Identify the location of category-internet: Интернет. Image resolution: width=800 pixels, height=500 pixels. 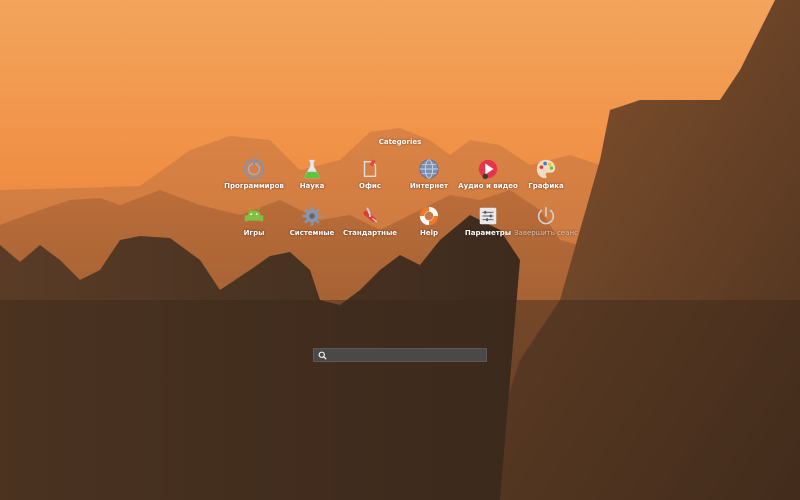
(429, 174).